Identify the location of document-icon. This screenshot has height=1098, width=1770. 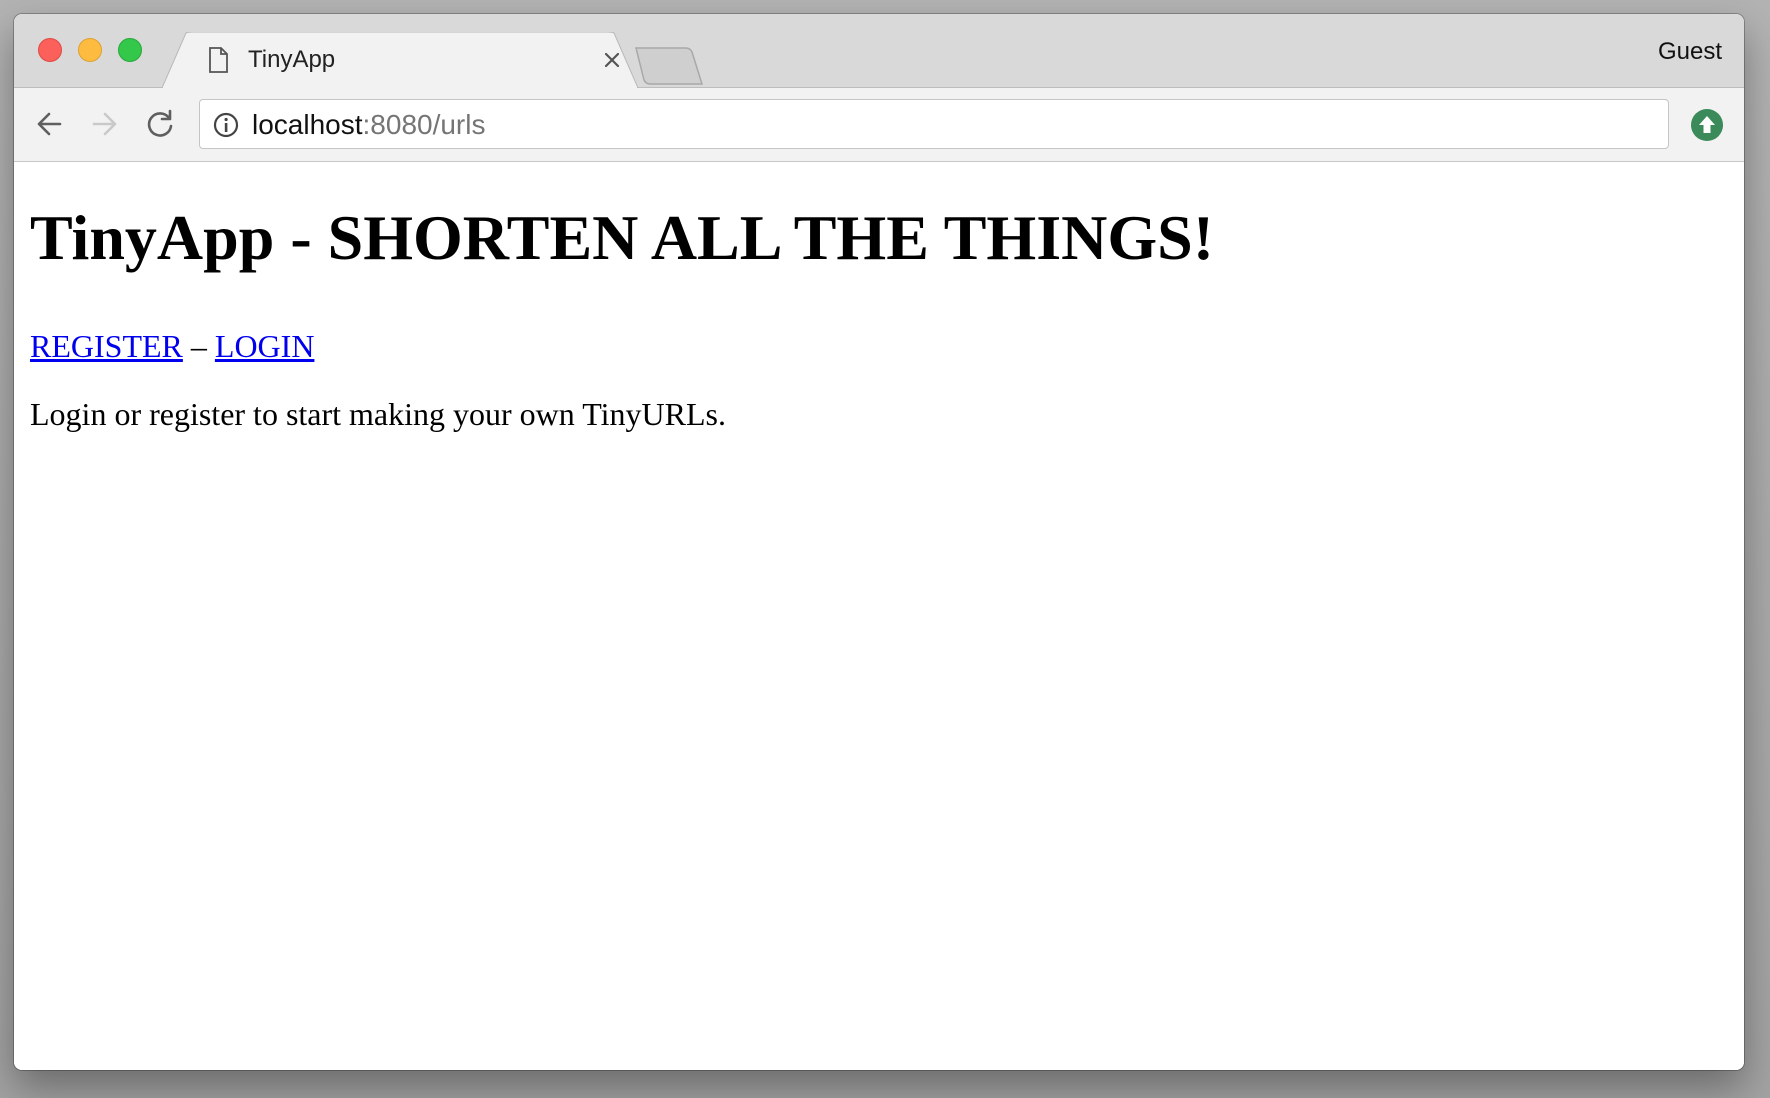
(218, 60).